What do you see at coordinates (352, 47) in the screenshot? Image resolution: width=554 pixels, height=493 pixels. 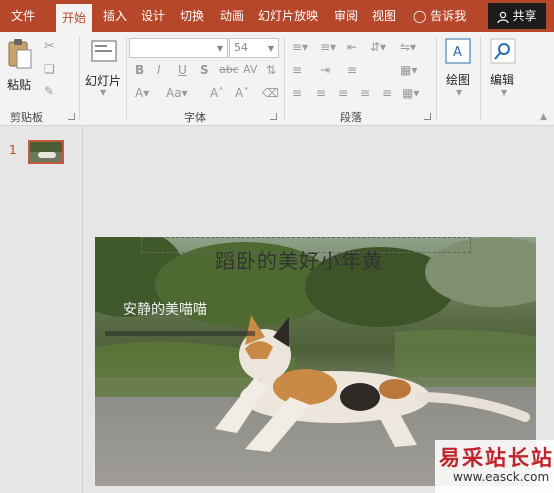 I see `decrease-indent-icon: ⇤` at bounding box center [352, 47].